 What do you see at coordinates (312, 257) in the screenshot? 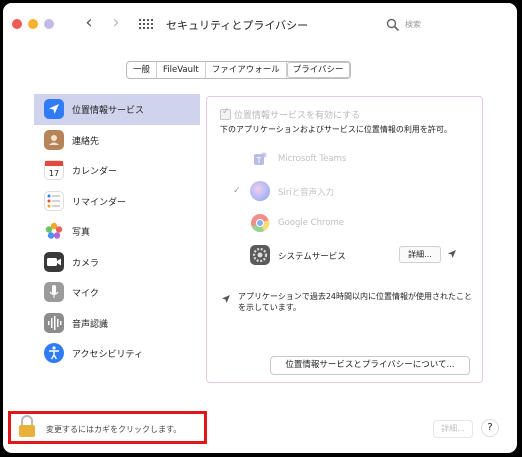
I see `app-name: システムサービス` at bounding box center [312, 257].